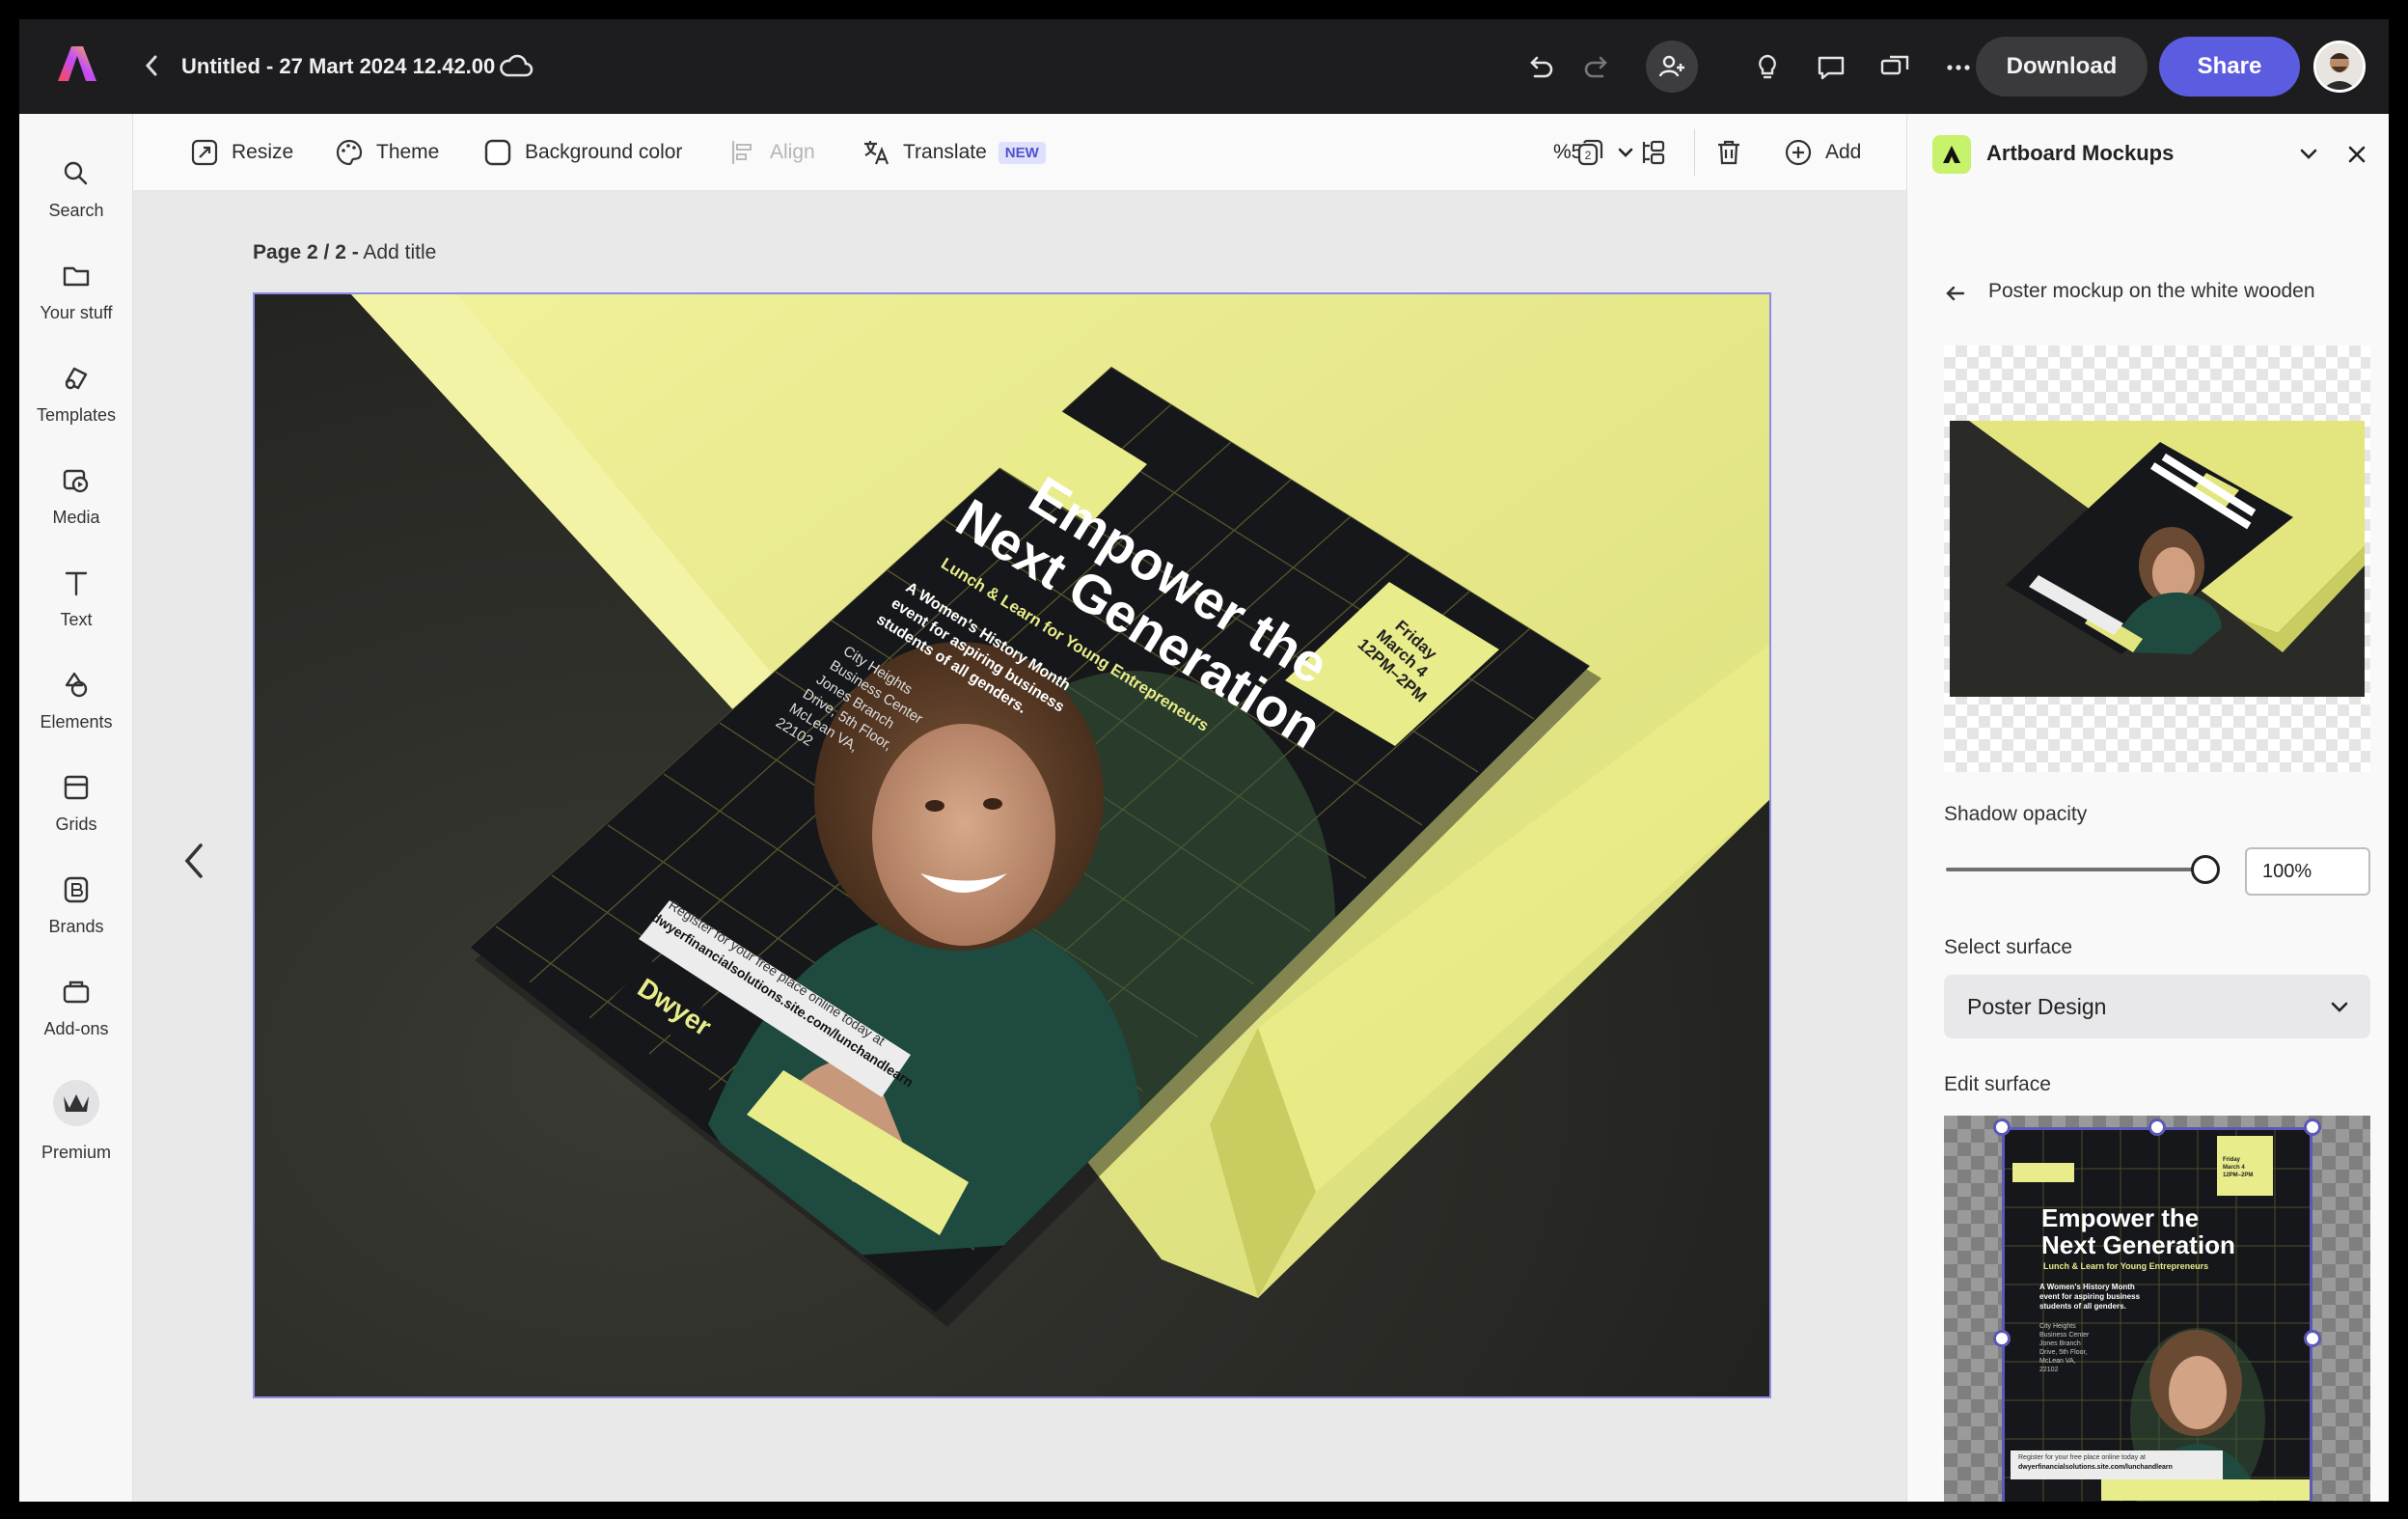  Describe the element at coordinates (76, 401) in the screenshot. I see `sidebar-item-templates: Templates` at that location.